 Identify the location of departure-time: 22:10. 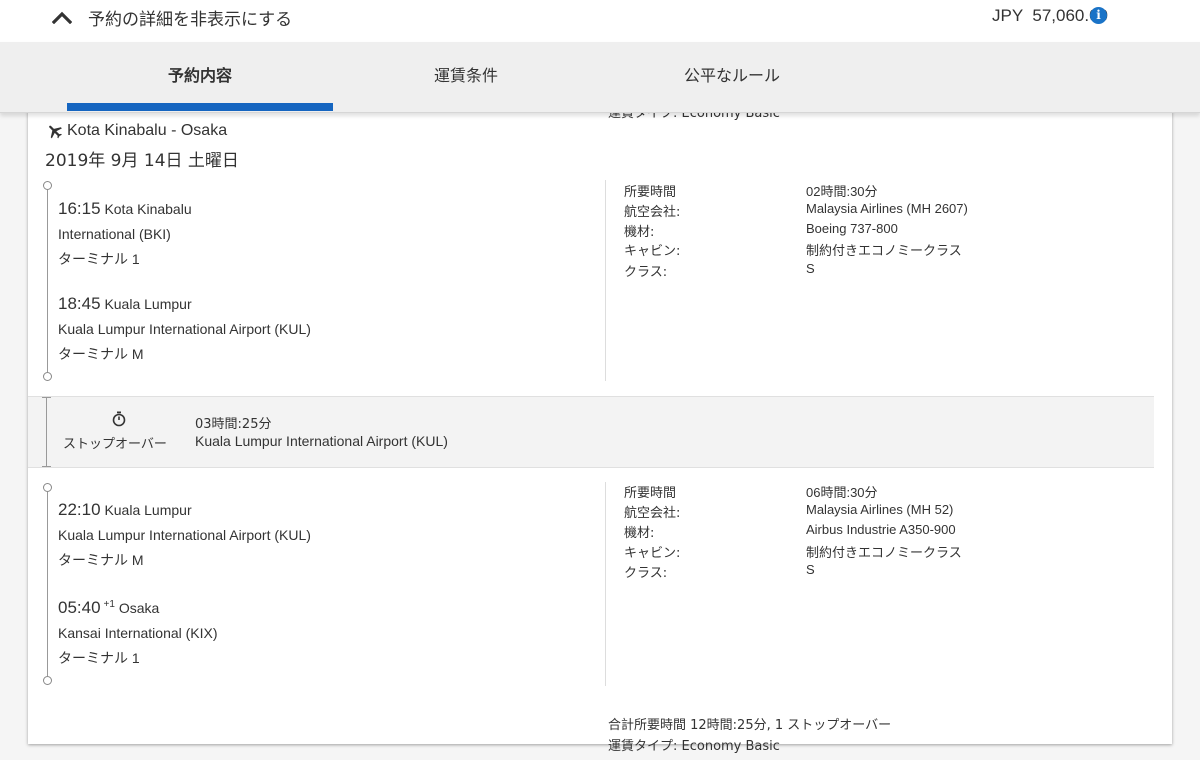
(79, 509).